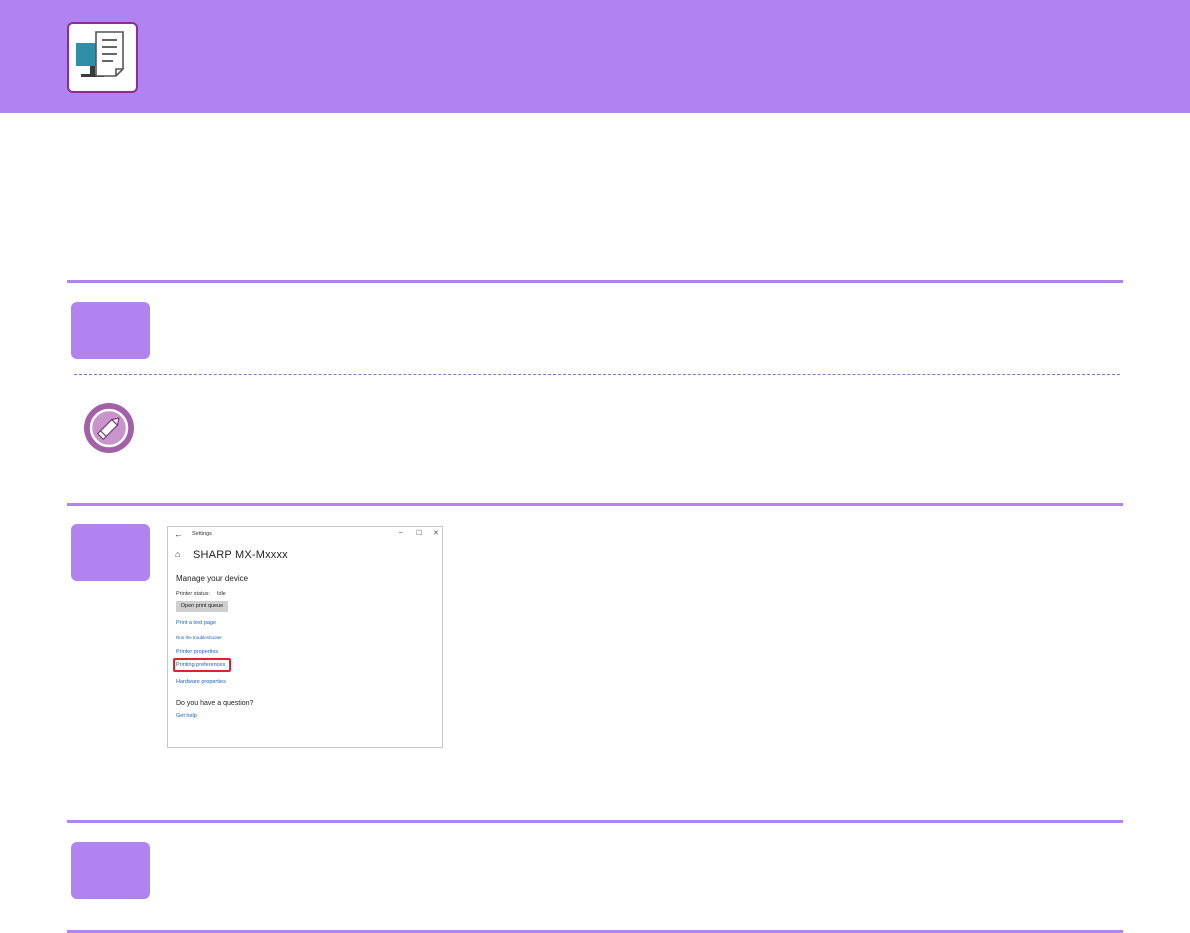  What do you see at coordinates (202, 606) in the screenshot?
I see `open-print-queue-button: Open print queue` at bounding box center [202, 606].